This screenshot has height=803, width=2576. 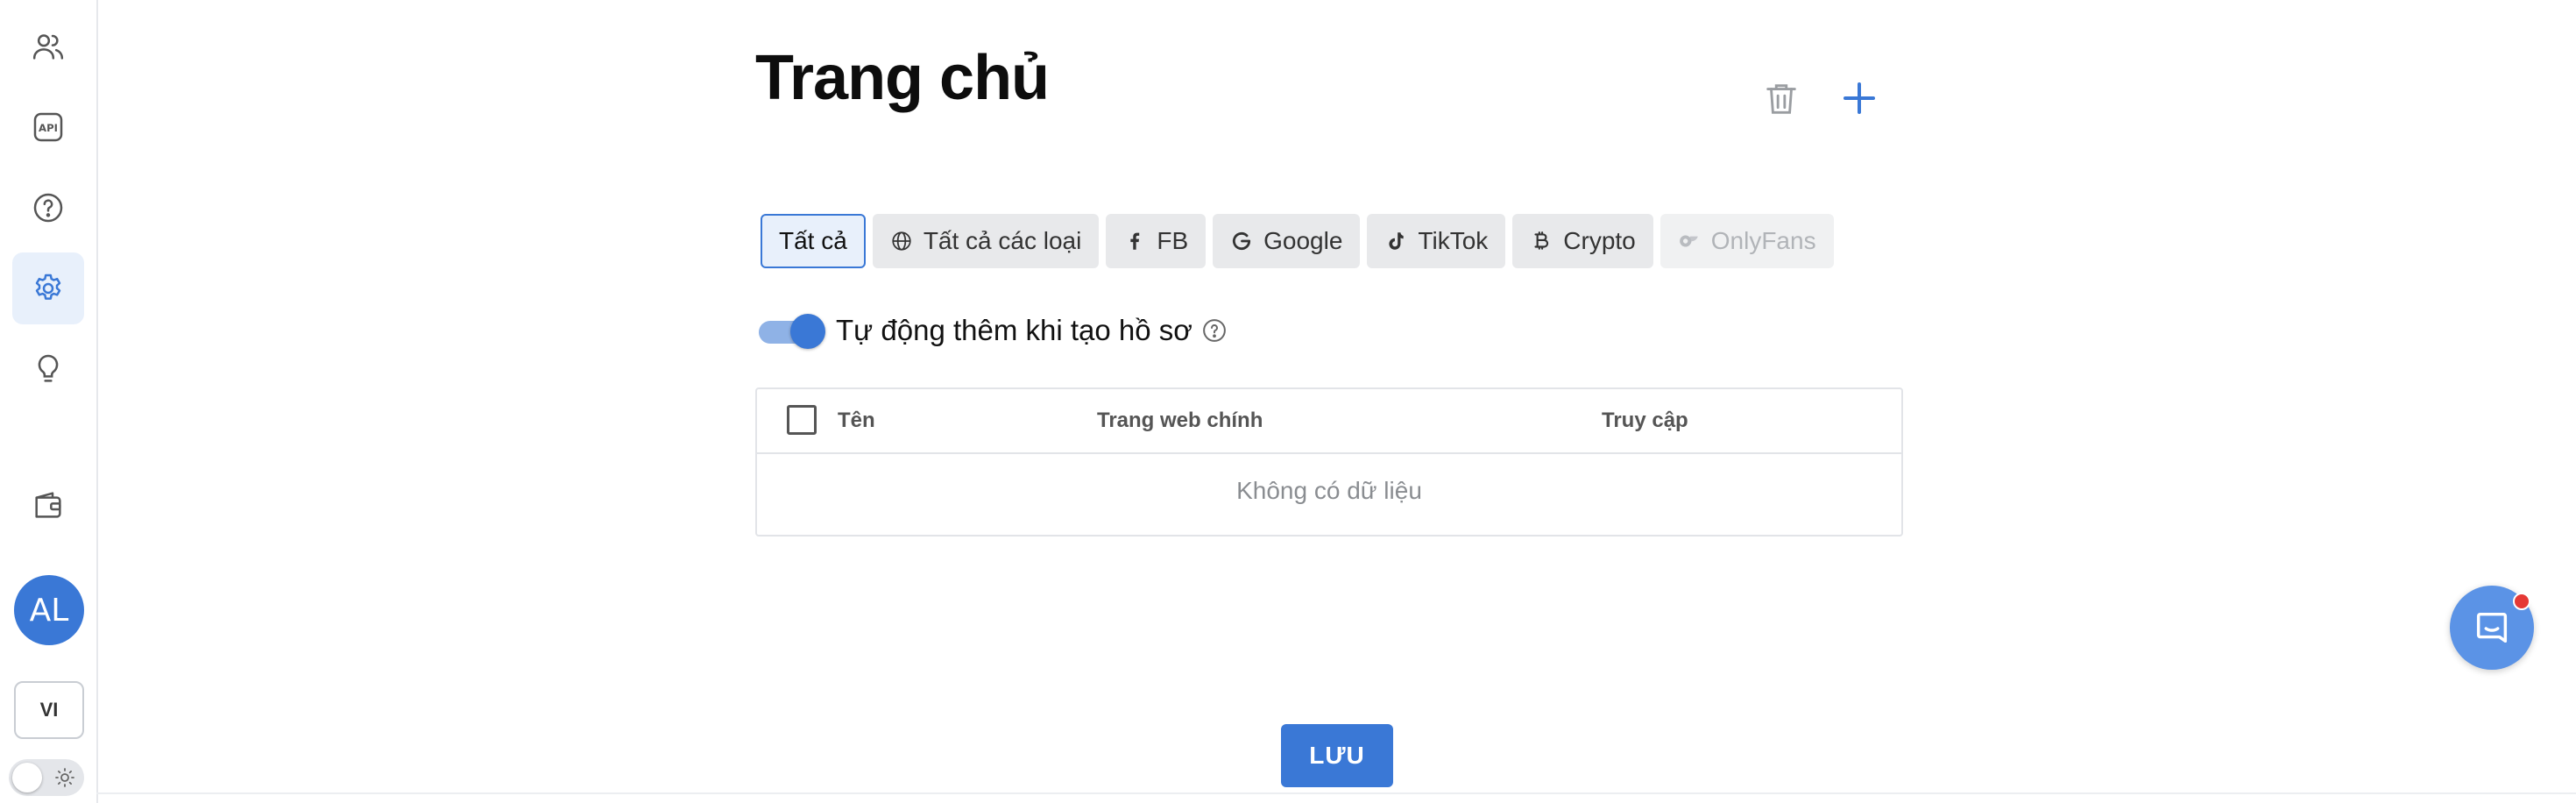 I want to click on trash-icon, so click(x=1781, y=99).